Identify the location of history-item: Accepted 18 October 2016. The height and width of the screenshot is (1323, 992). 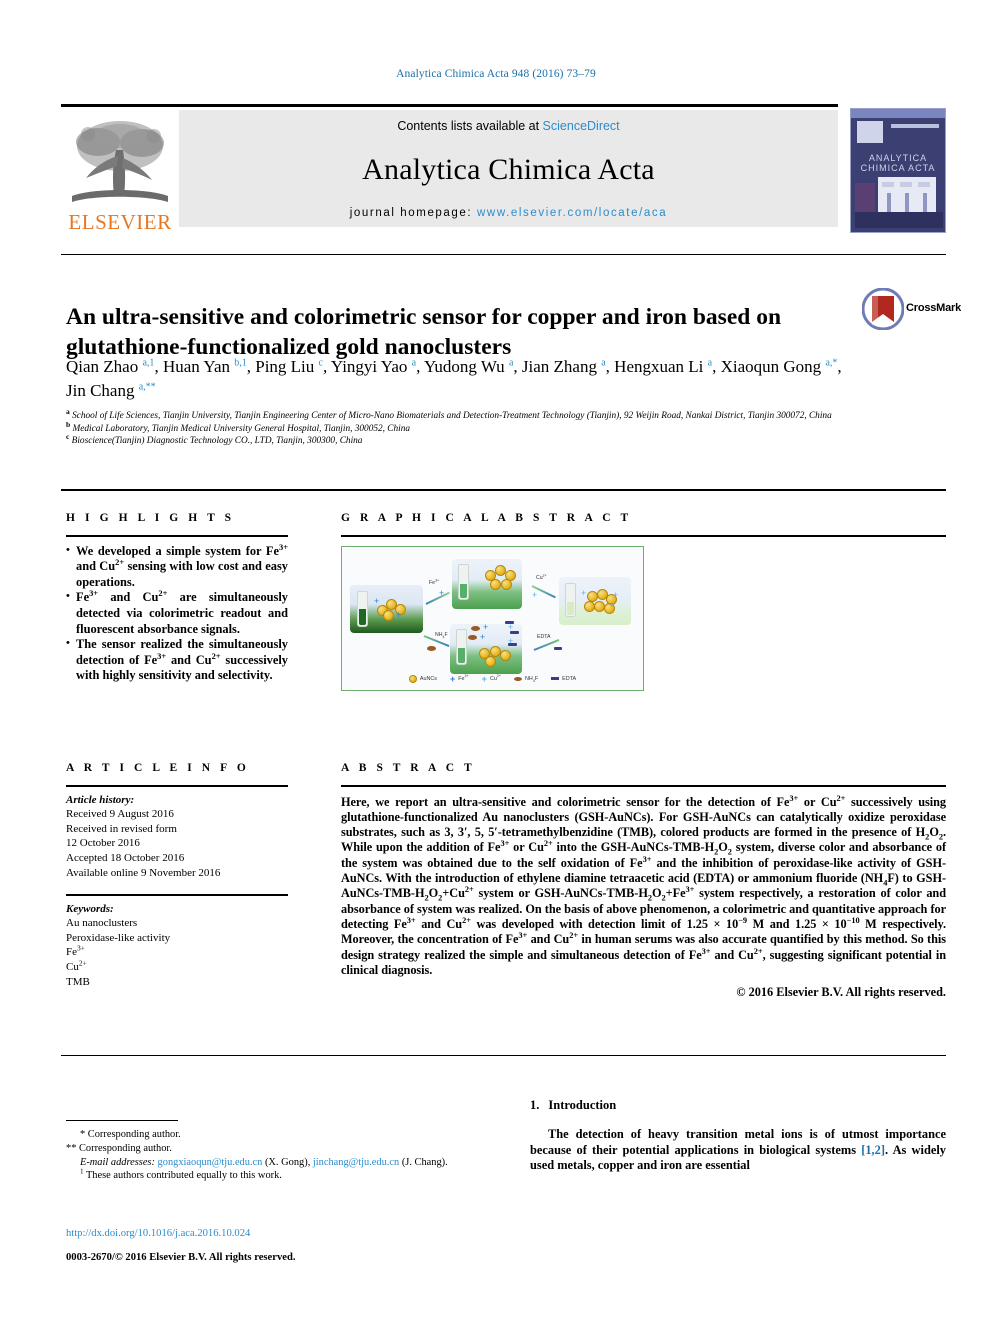
(125, 857).